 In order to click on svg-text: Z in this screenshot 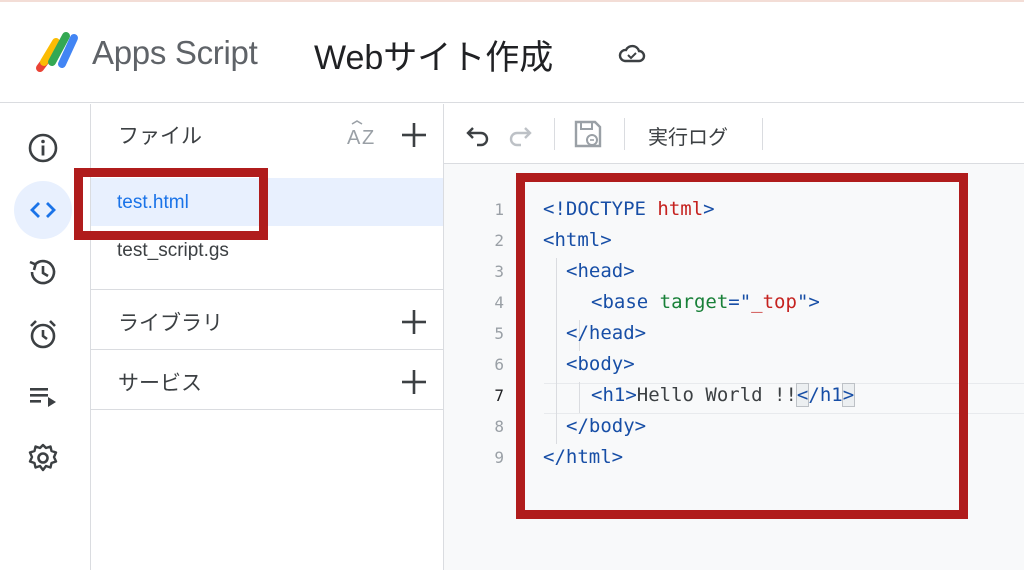, I will do `click(368, 138)`.